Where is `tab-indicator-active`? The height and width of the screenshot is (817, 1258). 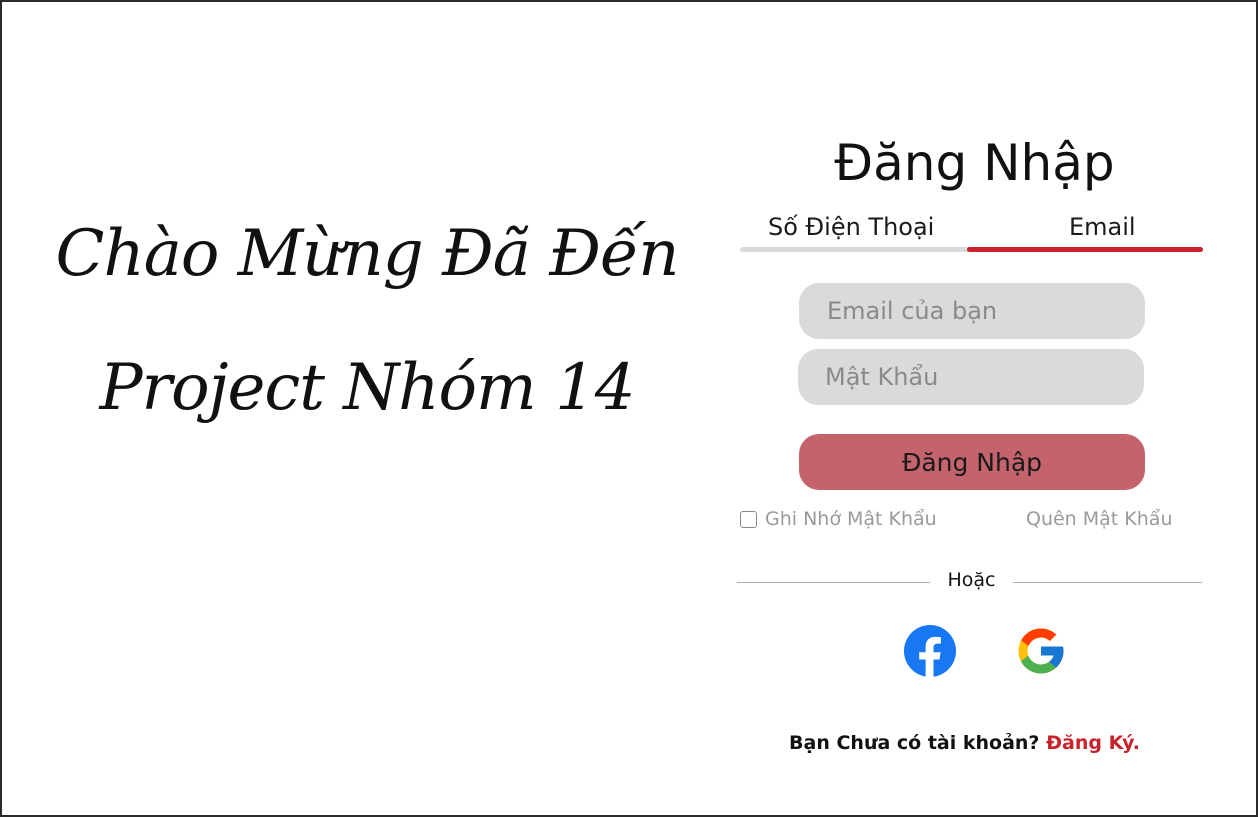 tab-indicator-active is located at coordinates (1085, 249).